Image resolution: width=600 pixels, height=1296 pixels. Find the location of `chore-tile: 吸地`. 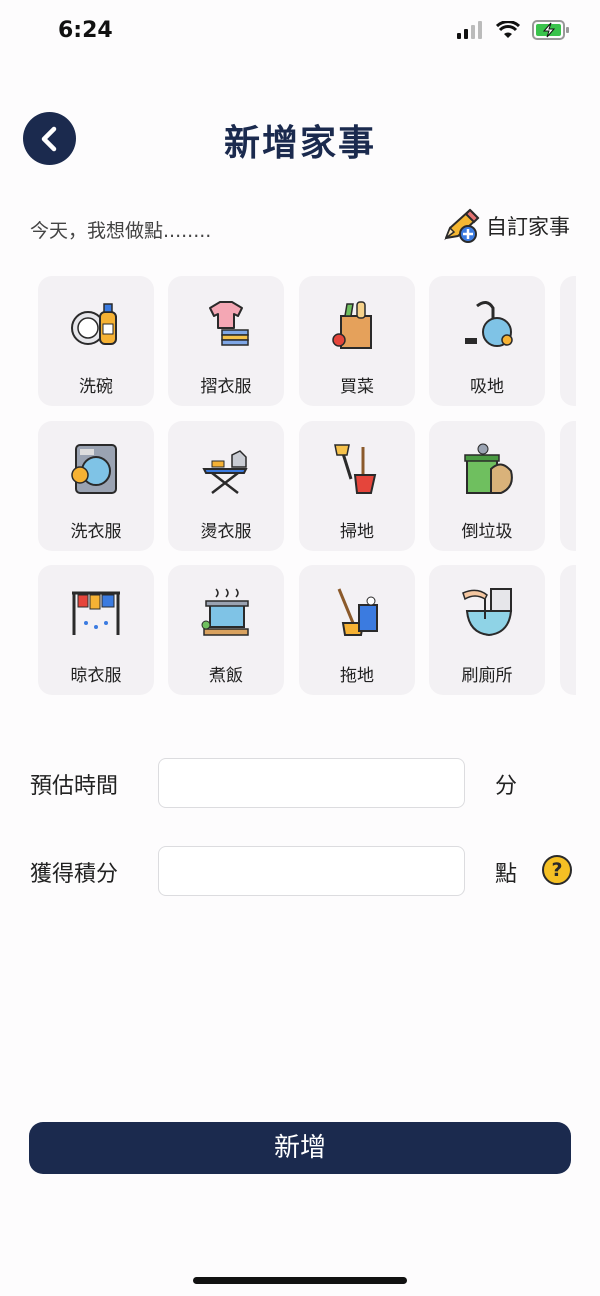

chore-tile: 吸地 is located at coordinates (487, 341).